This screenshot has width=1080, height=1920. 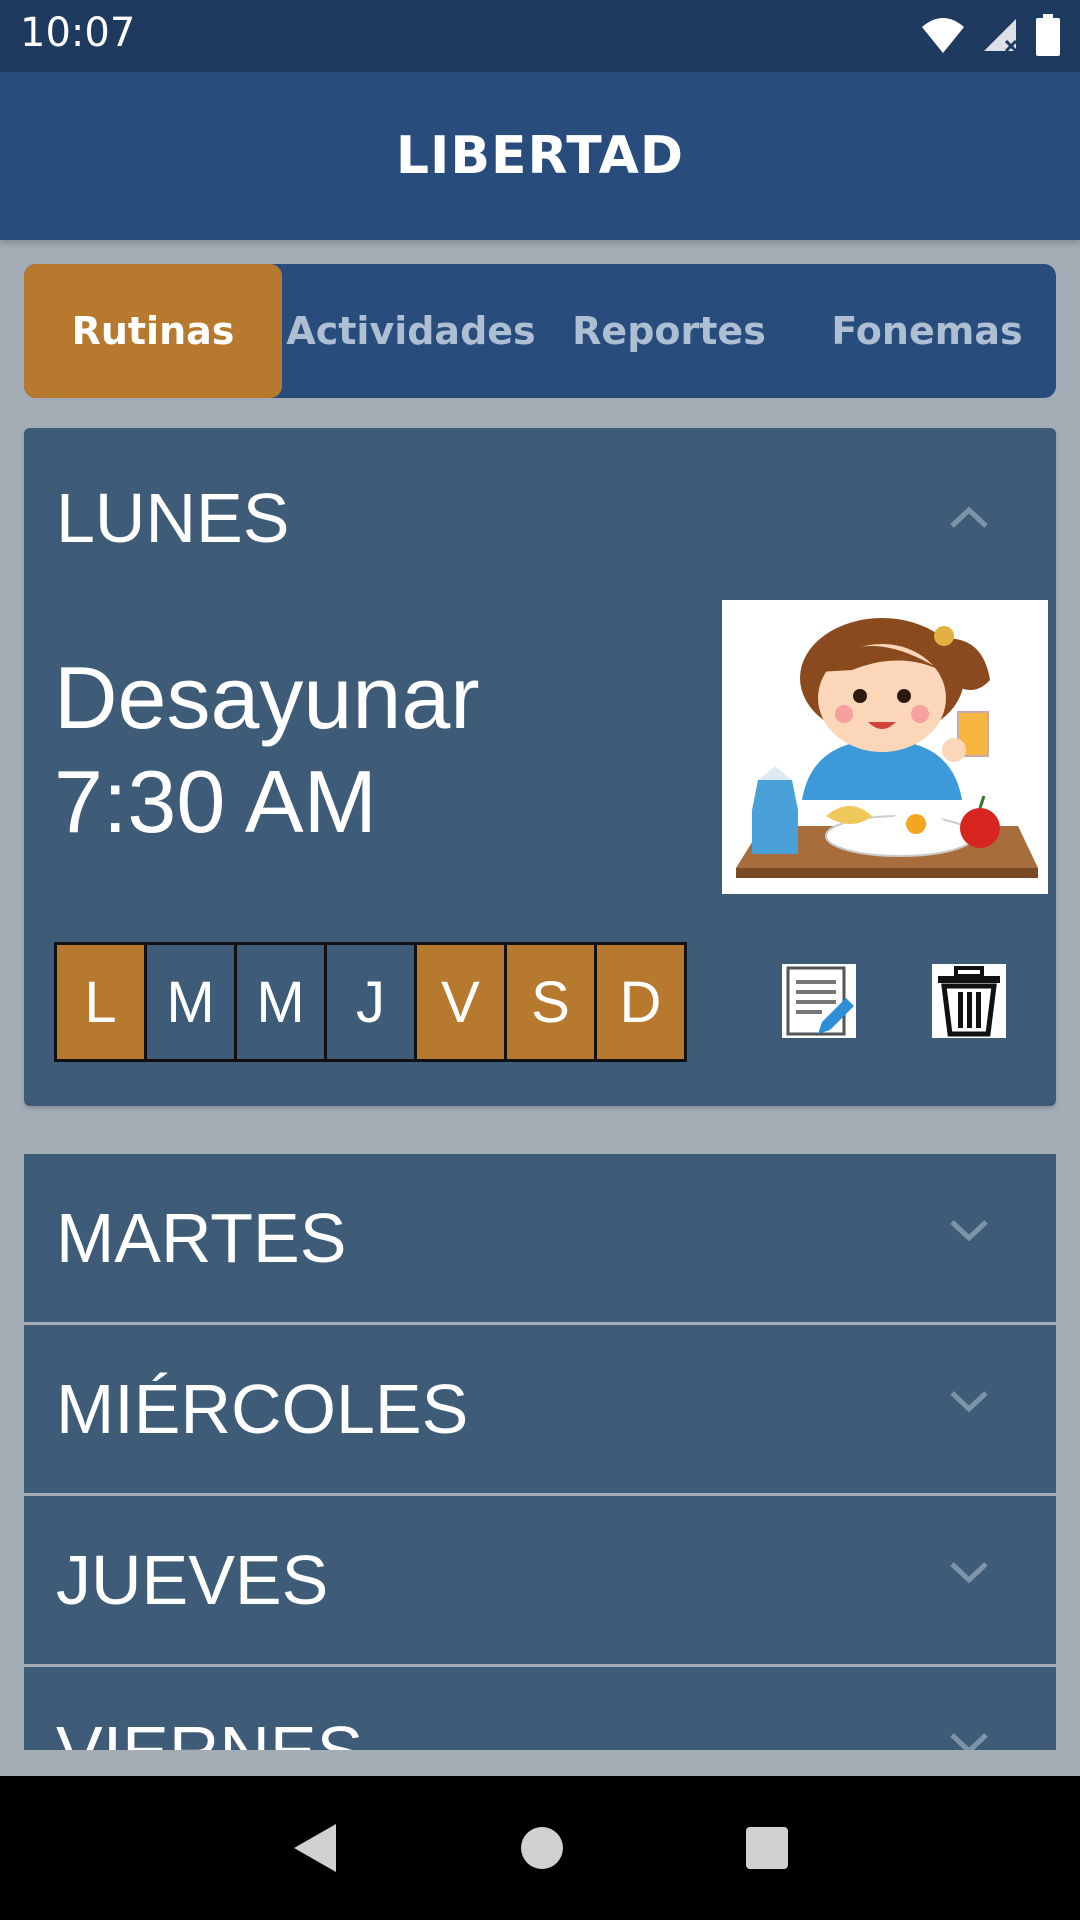 What do you see at coordinates (1001, 36) in the screenshot?
I see `signal-icon` at bounding box center [1001, 36].